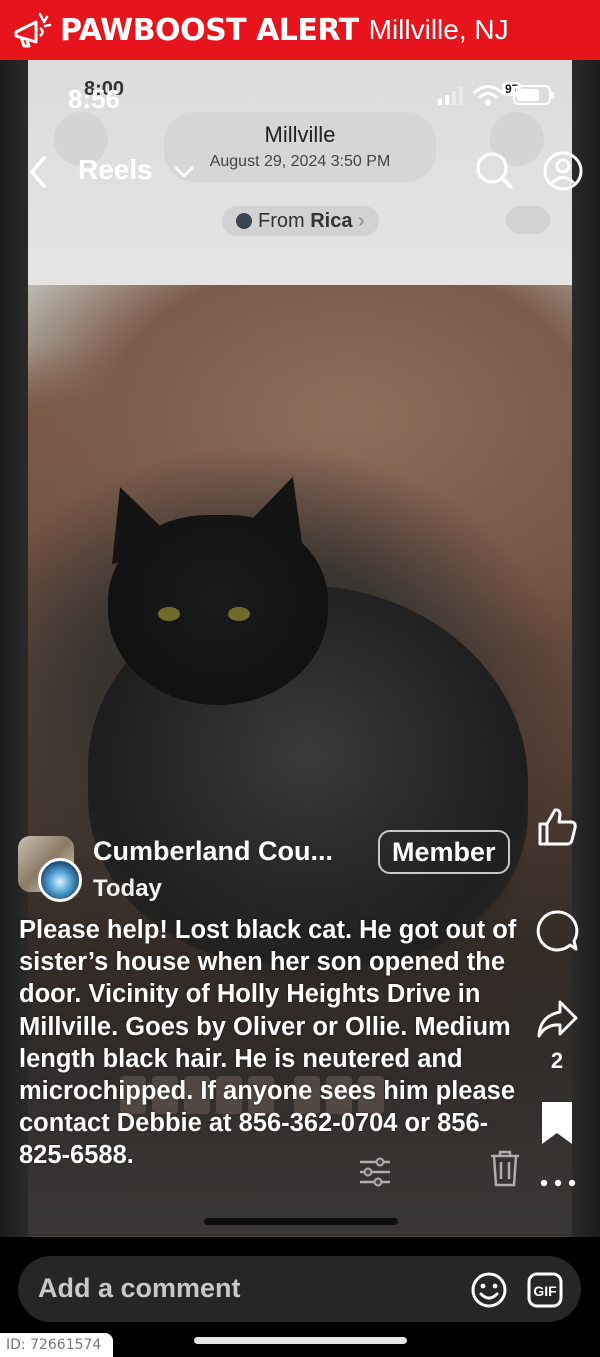  I want to click on comment-icon, so click(557, 931).